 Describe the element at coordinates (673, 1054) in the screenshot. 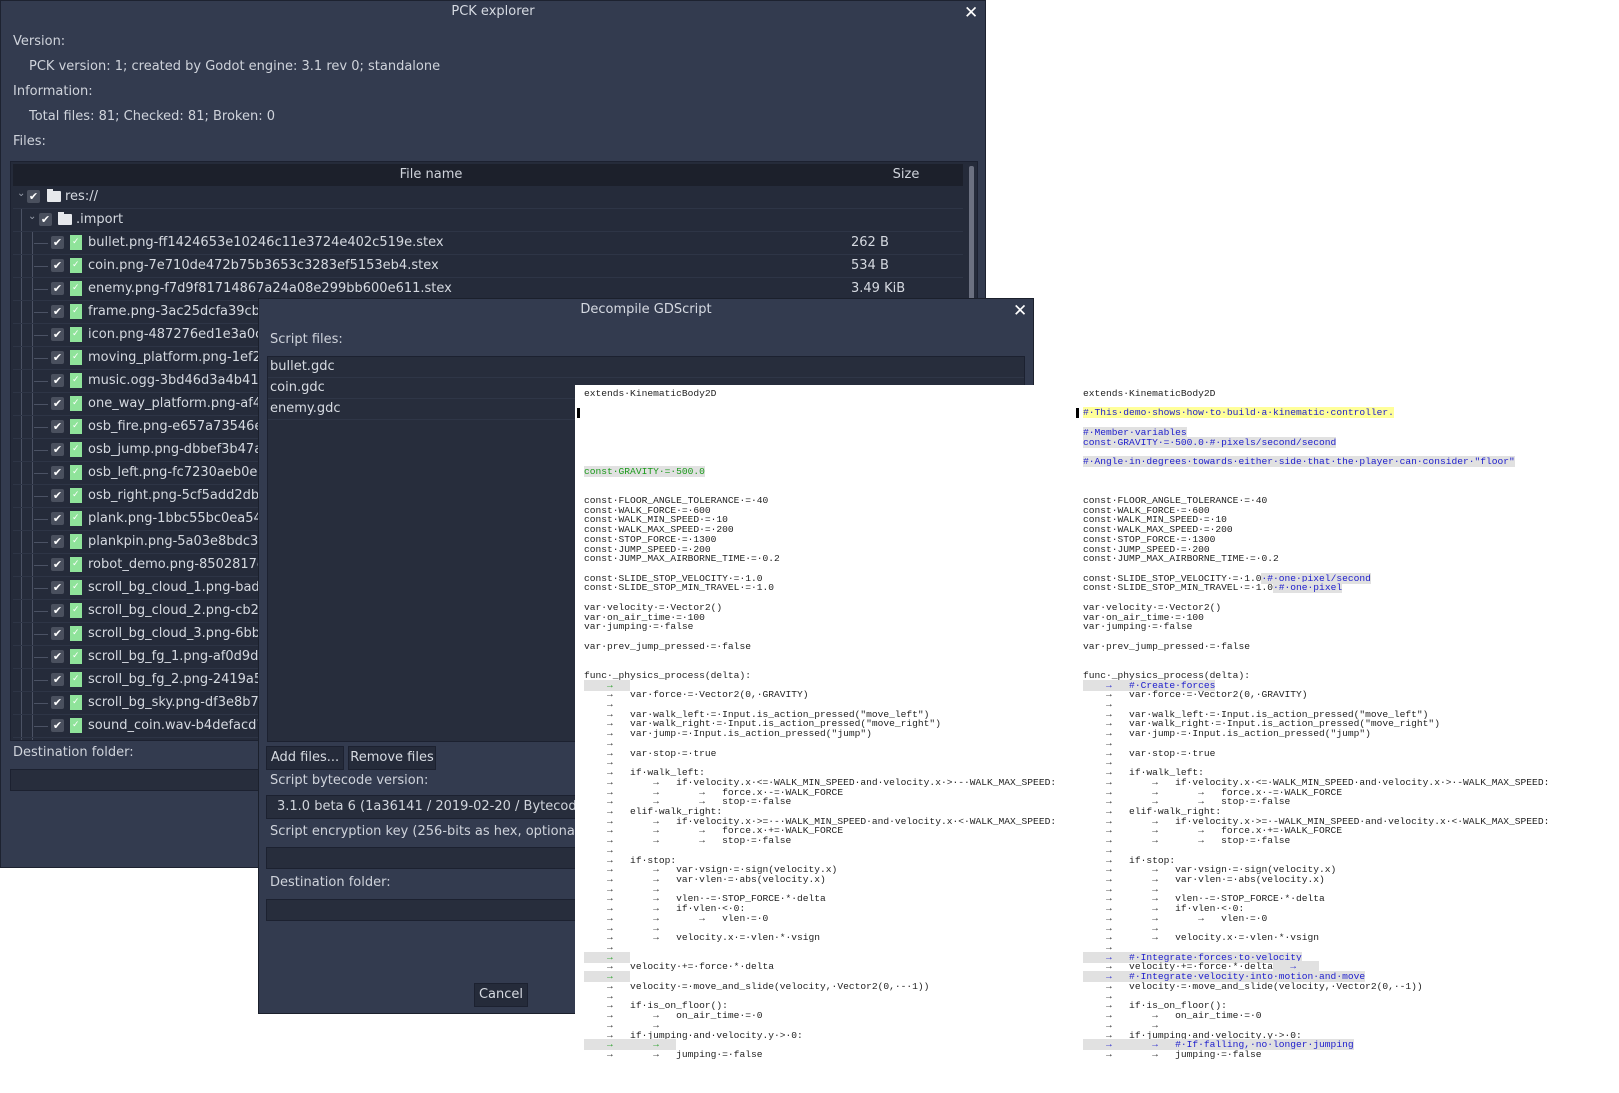

I see `code-line: → → jumping·=·false` at that location.